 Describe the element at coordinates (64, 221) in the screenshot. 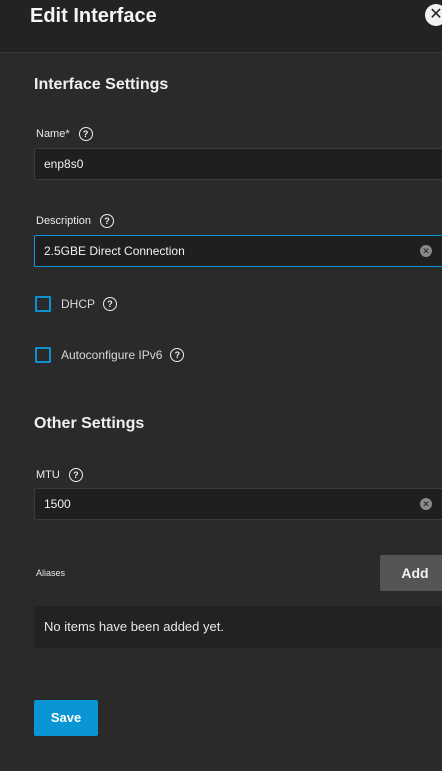

I see `description-label: Description` at that location.